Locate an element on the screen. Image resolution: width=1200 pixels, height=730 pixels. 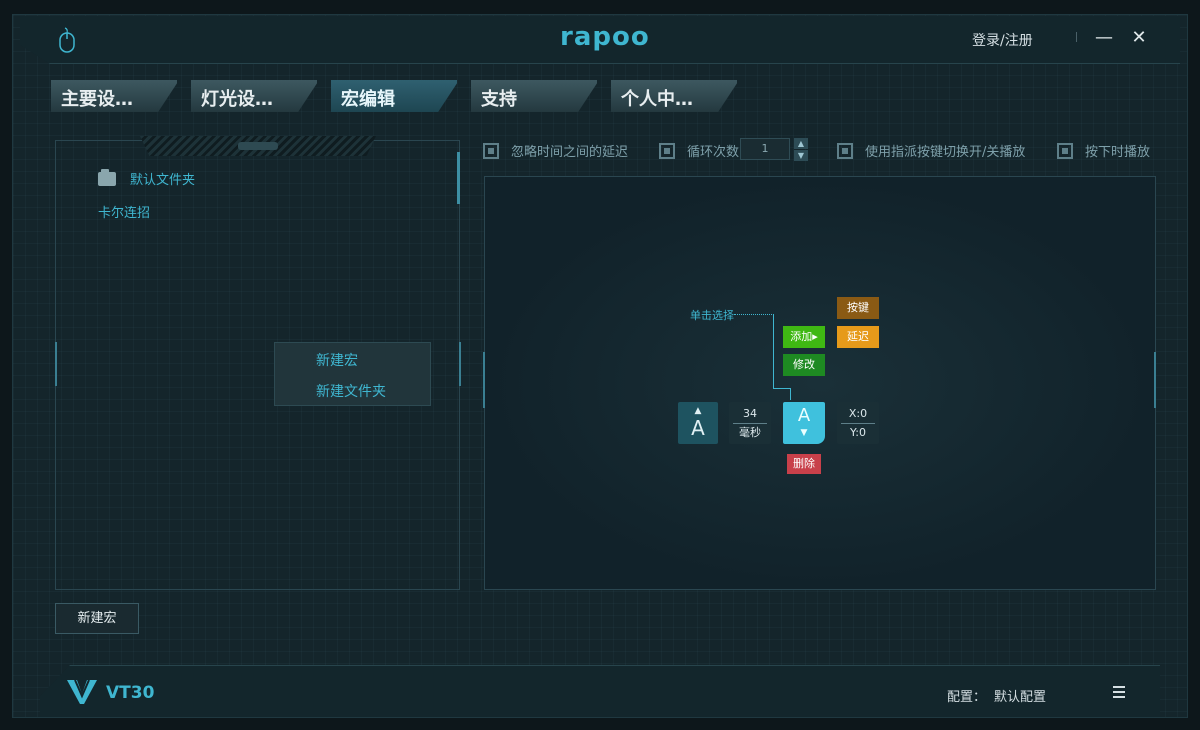
key-down-arrow-icon: ▲ is located at coordinates (698, 411).